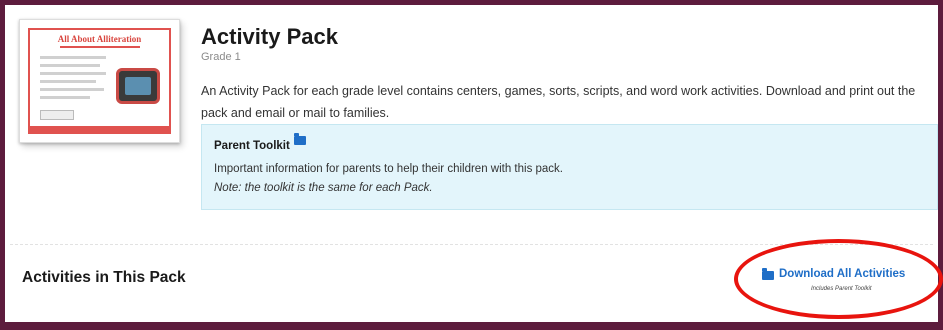 Image resolution: width=943 pixels, height=330 pixels. Describe the element at coordinates (842, 274) in the screenshot. I see `download-all-label: Download All Activities` at that location.